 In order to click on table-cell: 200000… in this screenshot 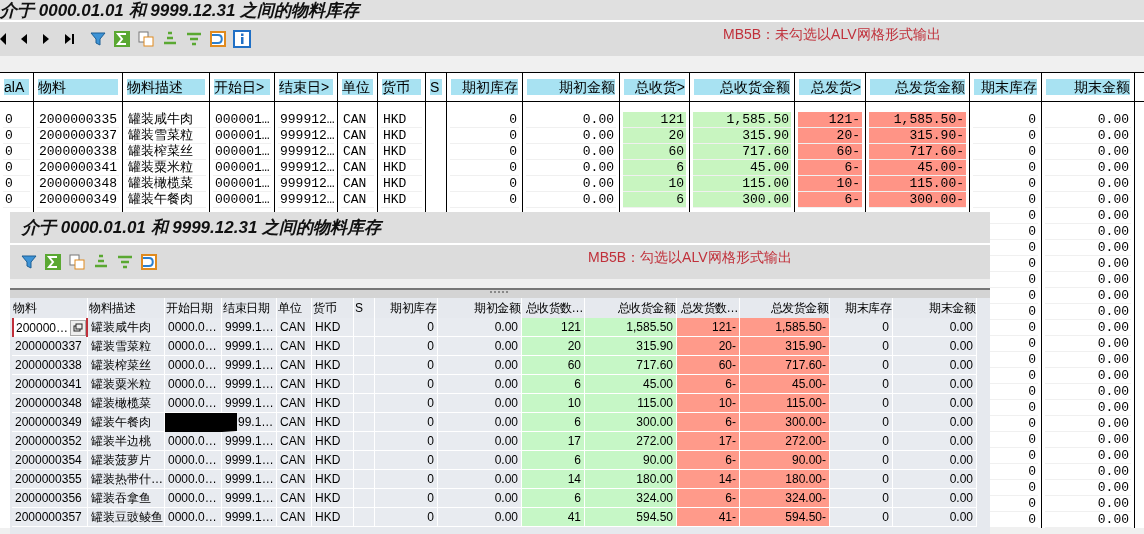, I will do `click(42, 327)`.